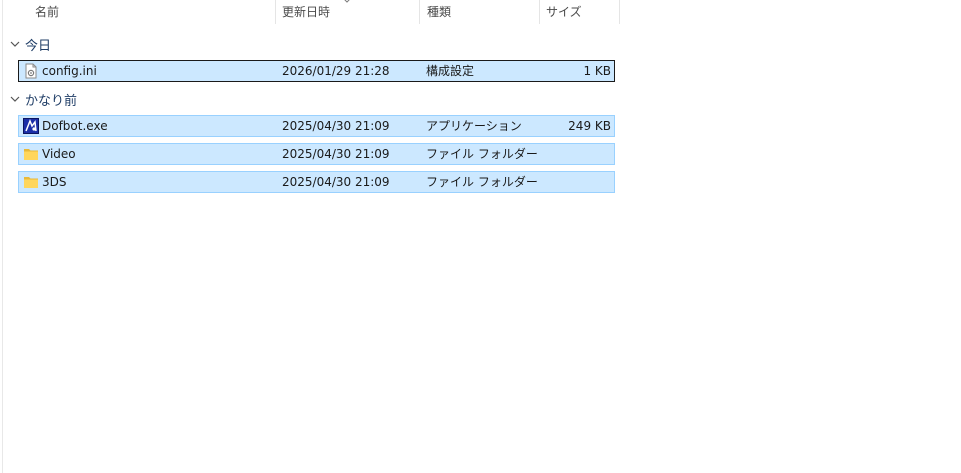 The width and height of the screenshot is (961, 473). What do you see at coordinates (69, 71) in the screenshot?
I see `file-name: config.ini` at bounding box center [69, 71].